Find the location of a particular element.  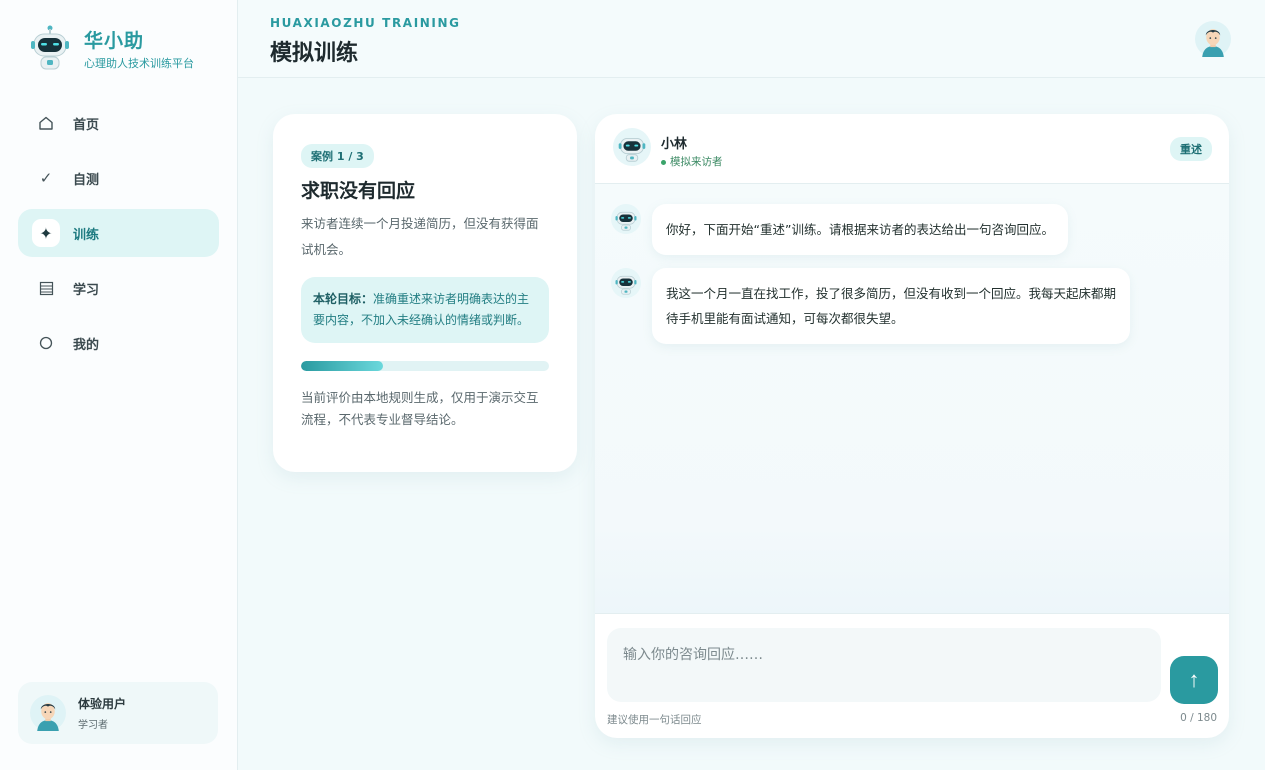

brand: 华小助 心理助人技术训练平台 is located at coordinates (112, 48).